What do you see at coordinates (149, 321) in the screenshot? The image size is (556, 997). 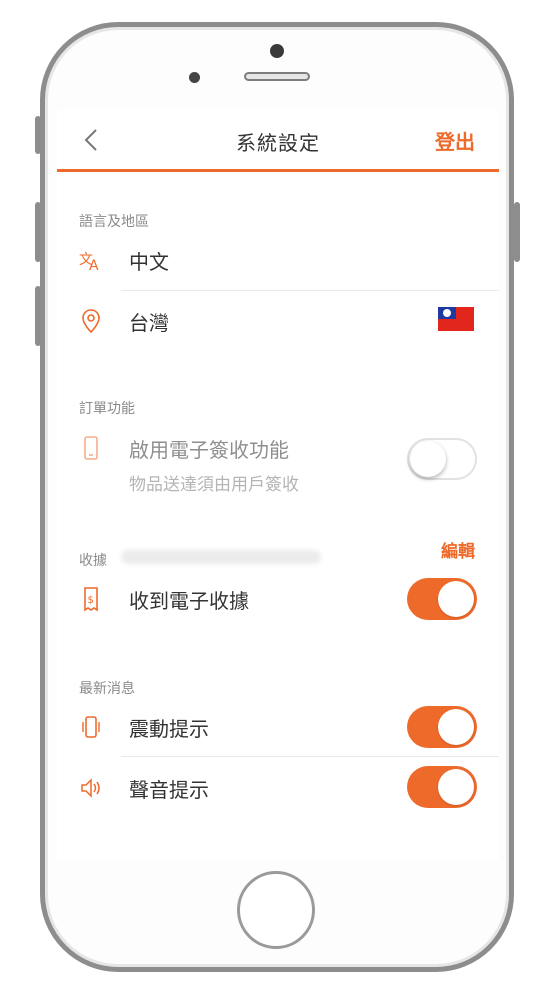 I see `region-value: 台灣` at bounding box center [149, 321].